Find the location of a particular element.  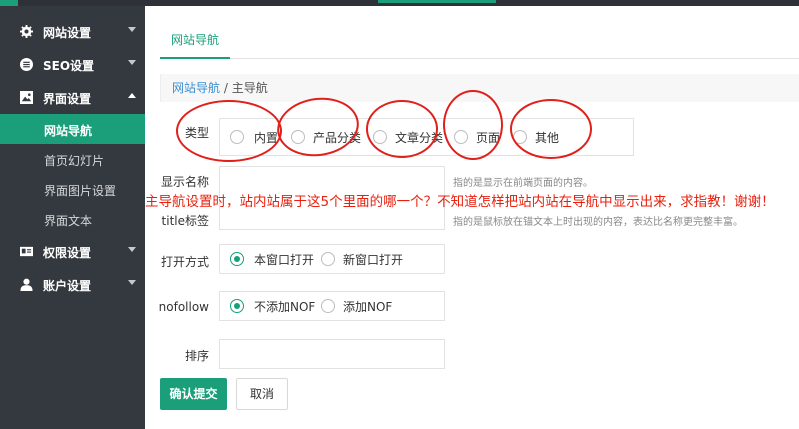

gear-icon is located at coordinates (26, 31).